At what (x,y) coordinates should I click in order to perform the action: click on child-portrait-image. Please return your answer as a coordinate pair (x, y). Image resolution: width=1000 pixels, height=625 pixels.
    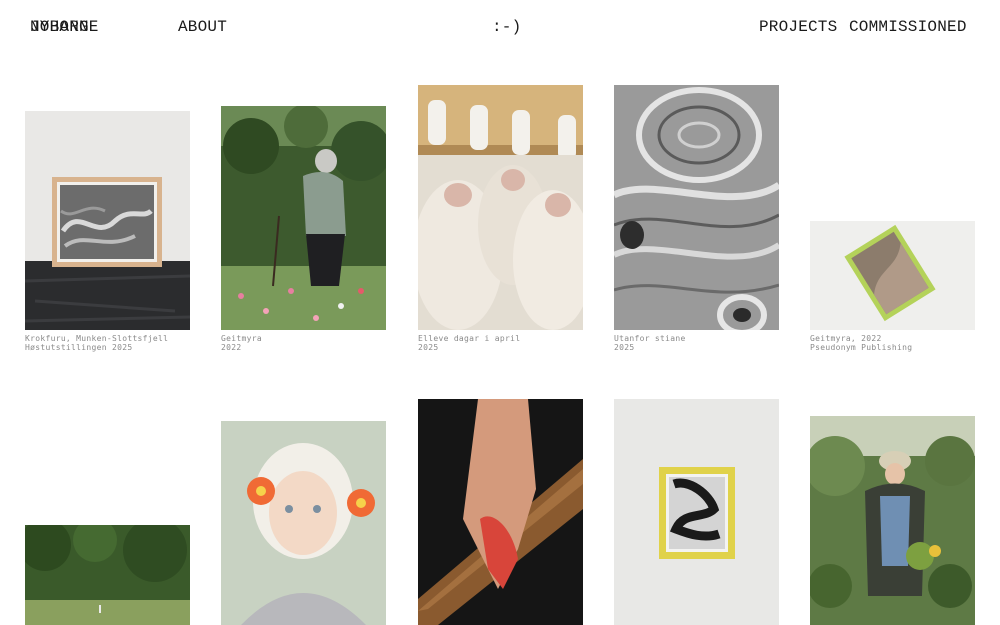
    Looking at the image, I should click on (303, 523).